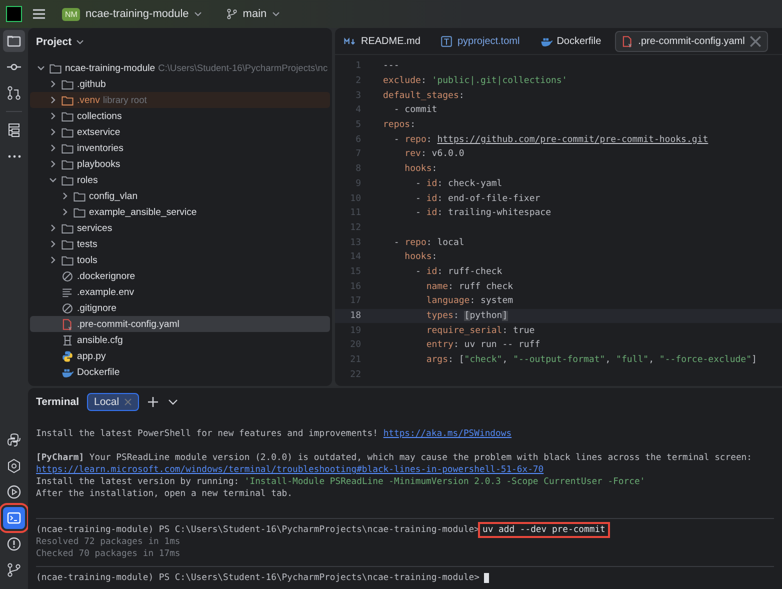  Describe the element at coordinates (113, 196) in the screenshot. I see `file-name: config_vlan` at that location.